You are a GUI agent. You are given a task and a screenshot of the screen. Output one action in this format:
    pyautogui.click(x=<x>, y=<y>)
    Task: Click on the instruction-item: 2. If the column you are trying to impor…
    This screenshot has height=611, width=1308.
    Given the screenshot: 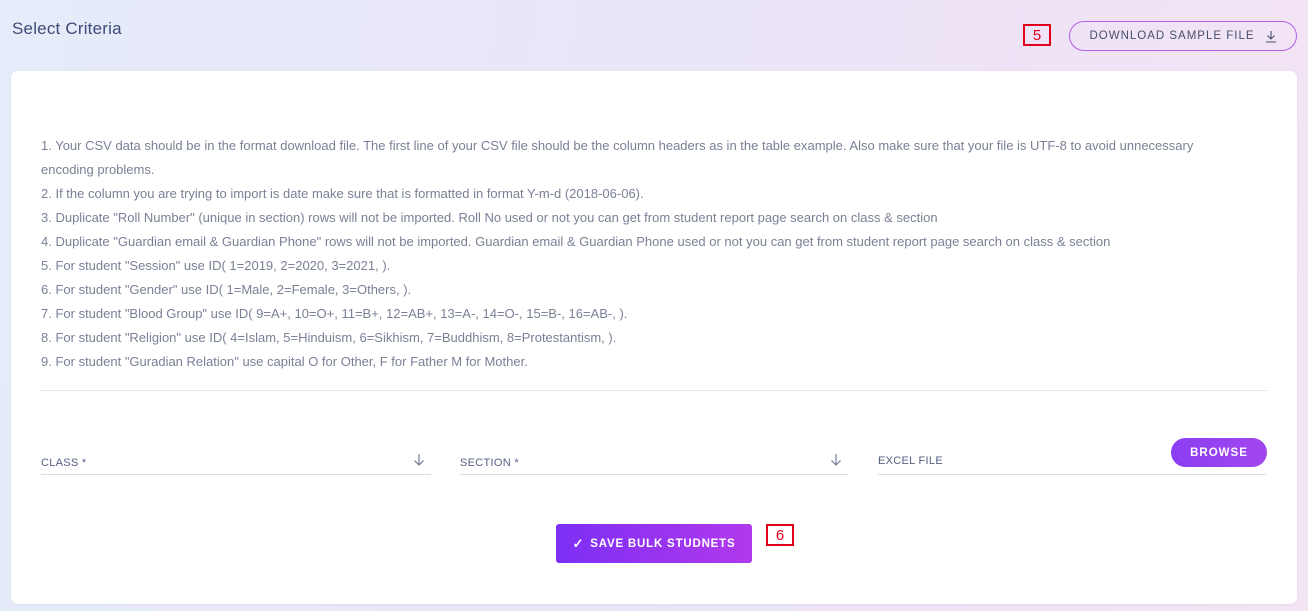 What is the action you would take?
    pyautogui.click(x=342, y=193)
    